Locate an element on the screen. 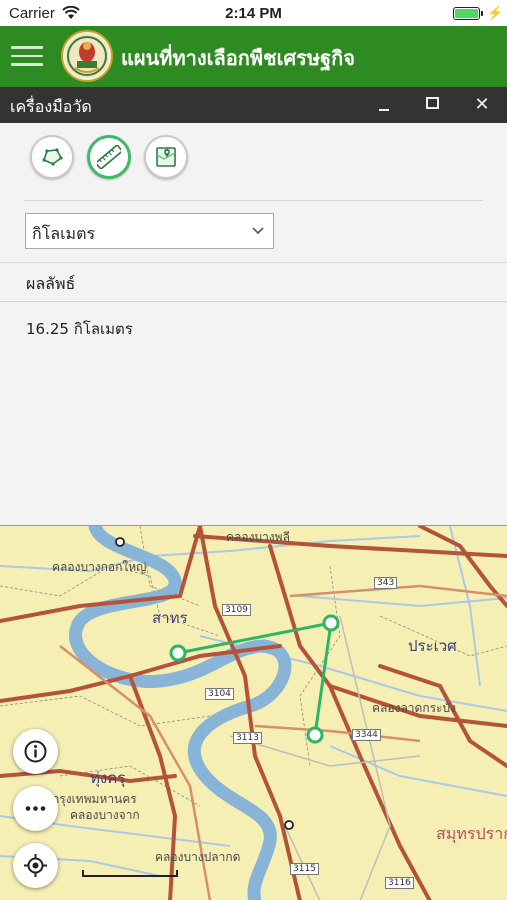  route-shield: 3113 is located at coordinates (247, 738).